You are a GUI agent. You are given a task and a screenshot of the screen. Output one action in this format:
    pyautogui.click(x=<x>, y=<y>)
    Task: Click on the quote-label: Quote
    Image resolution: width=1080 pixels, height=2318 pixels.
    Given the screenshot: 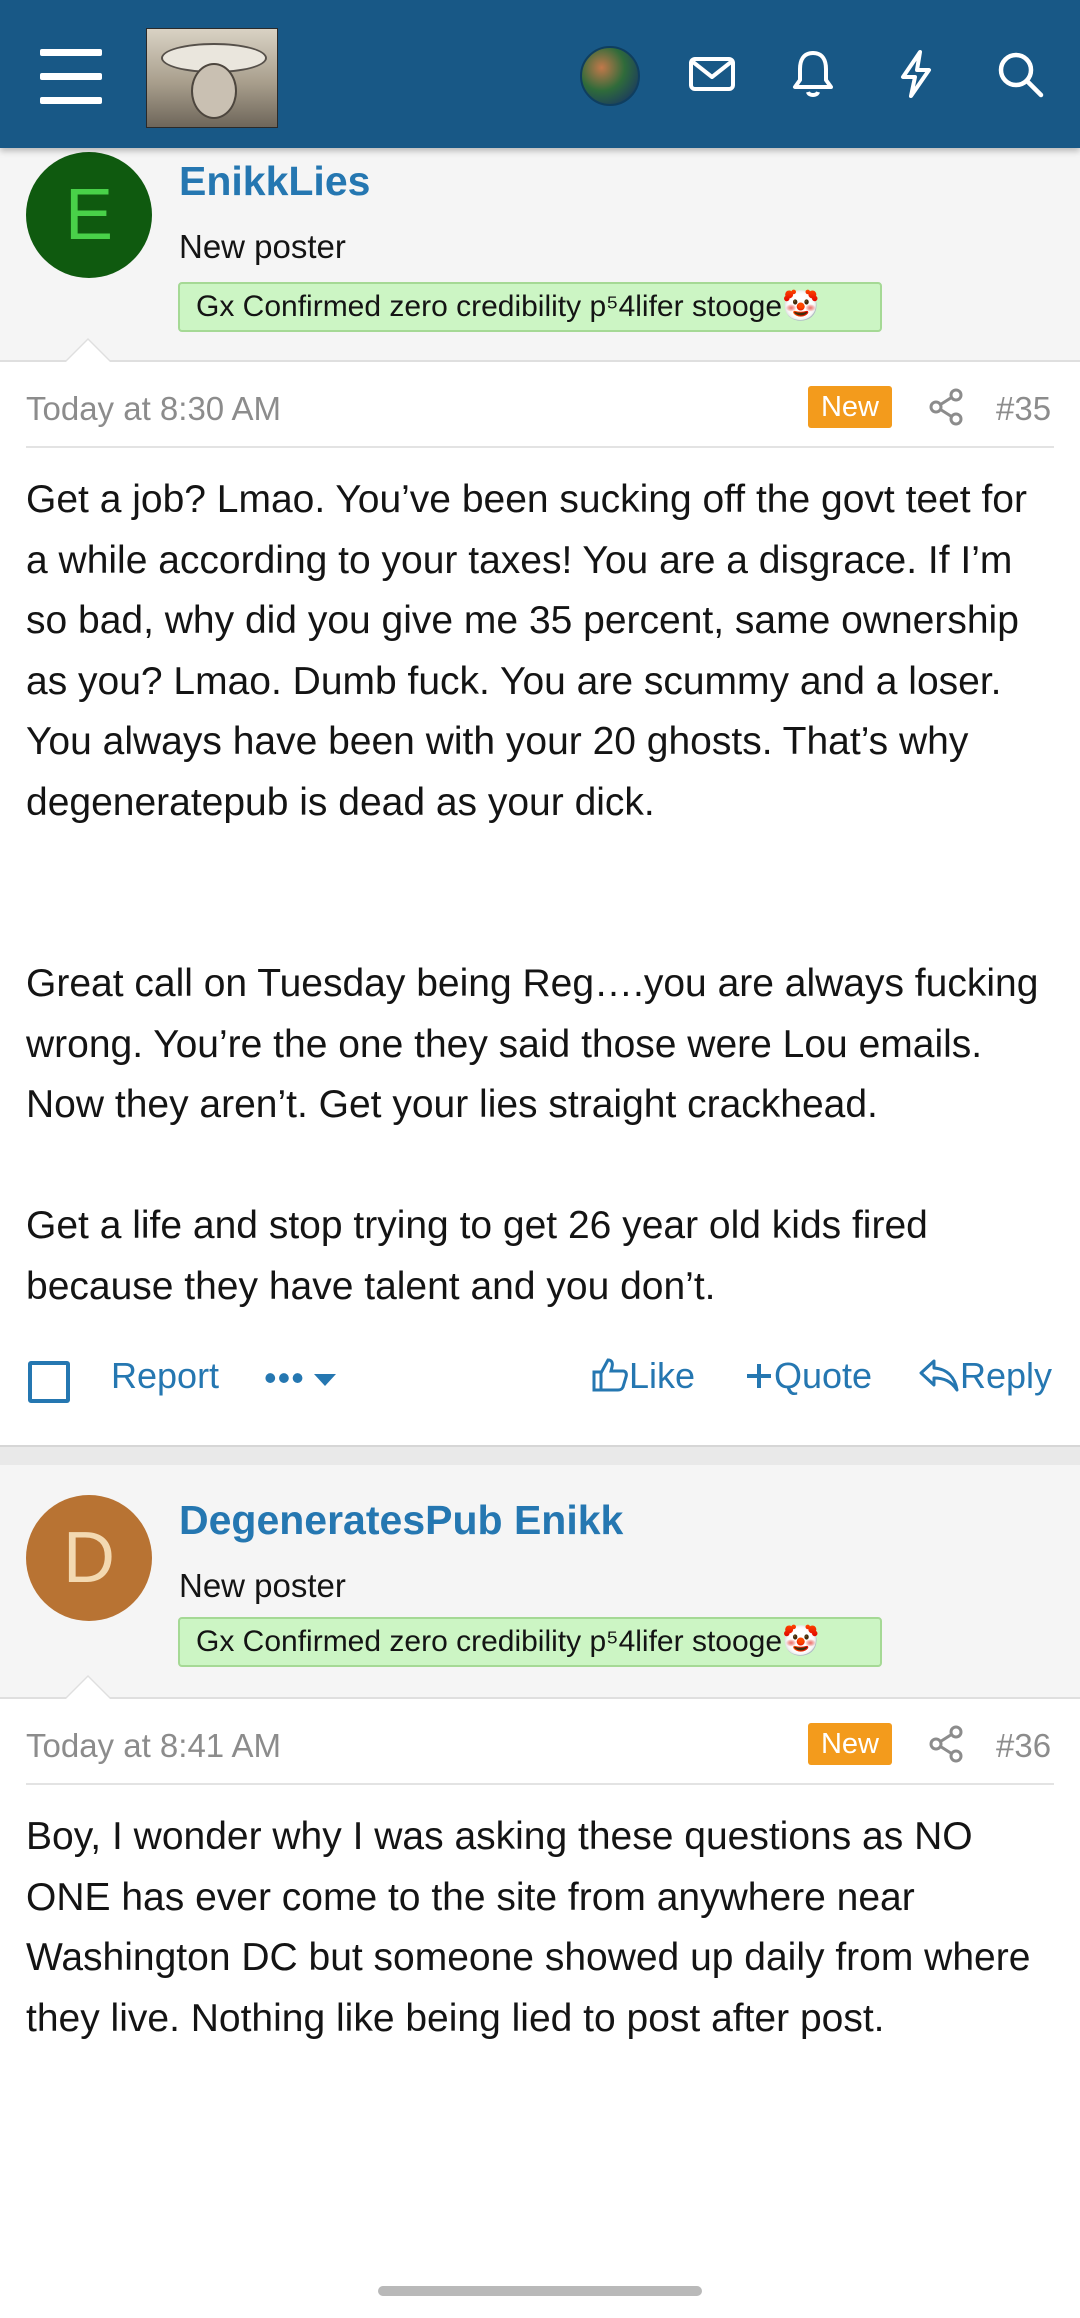 What is the action you would take?
    pyautogui.click(x=823, y=1375)
    